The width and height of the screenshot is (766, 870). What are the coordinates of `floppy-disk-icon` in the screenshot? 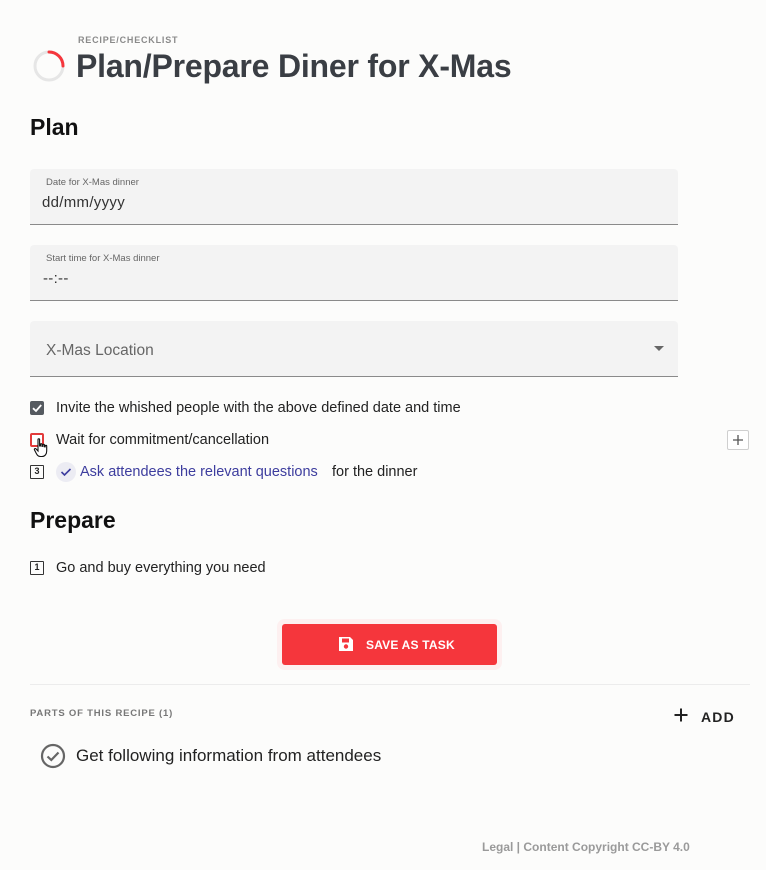 It's located at (346, 644).